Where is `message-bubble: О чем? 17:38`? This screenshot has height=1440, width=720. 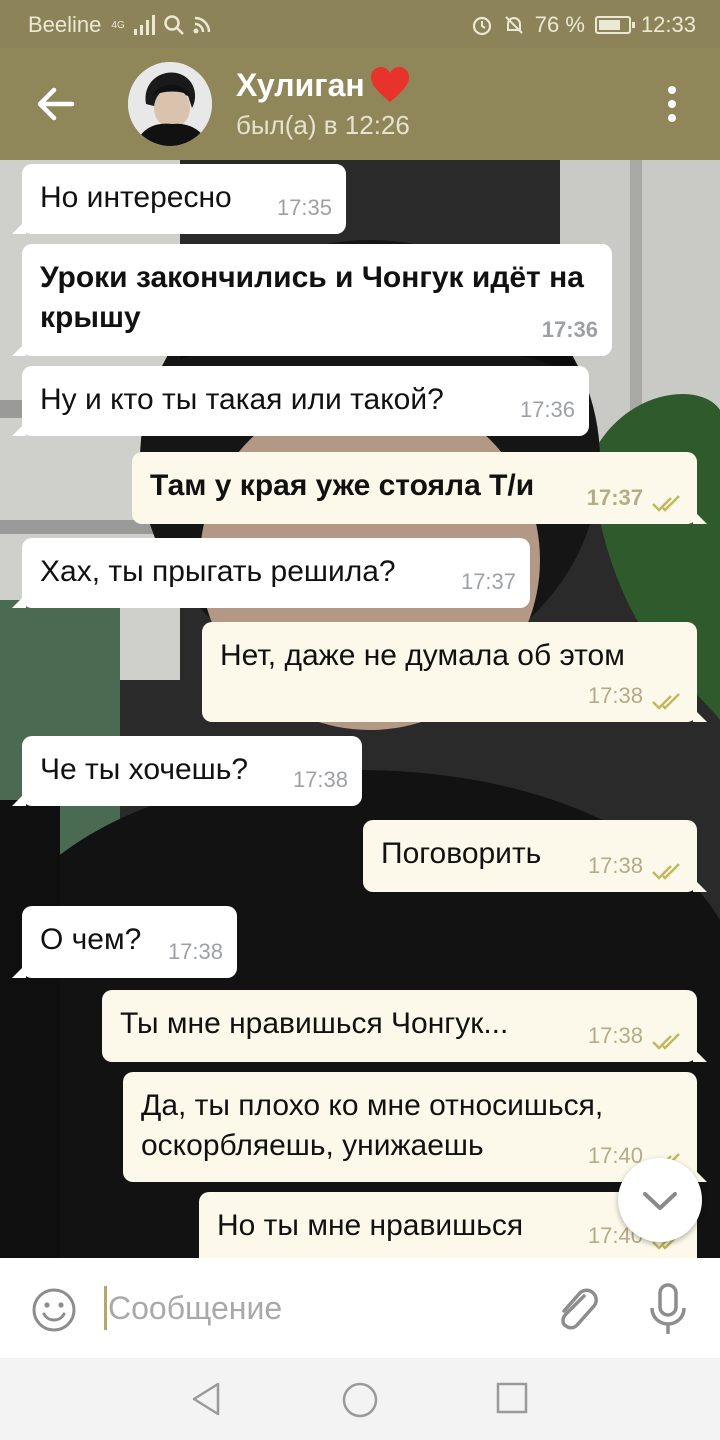 message-bubble: О чем? 17:38 is located at coordinates (124, 942).